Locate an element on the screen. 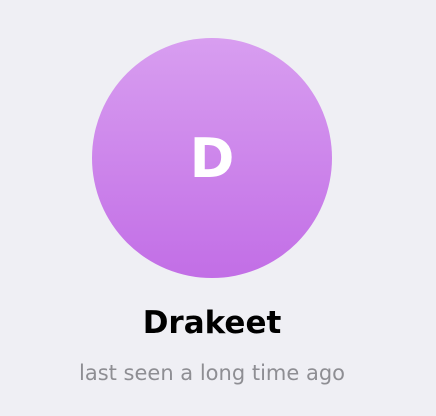  profile-name: Drakeet is located at coordinates (212, 323).